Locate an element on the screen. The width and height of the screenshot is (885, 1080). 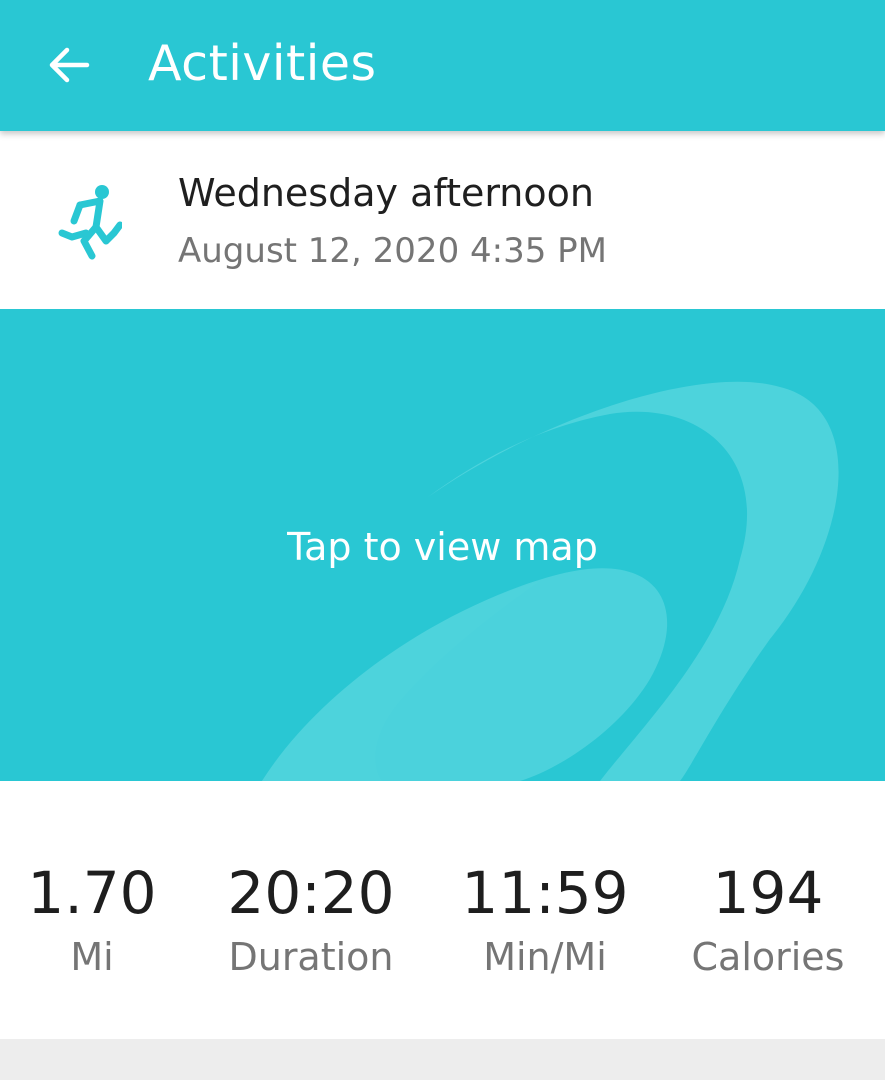
stat-value: 1.70 is located at coordinates (92, 893).